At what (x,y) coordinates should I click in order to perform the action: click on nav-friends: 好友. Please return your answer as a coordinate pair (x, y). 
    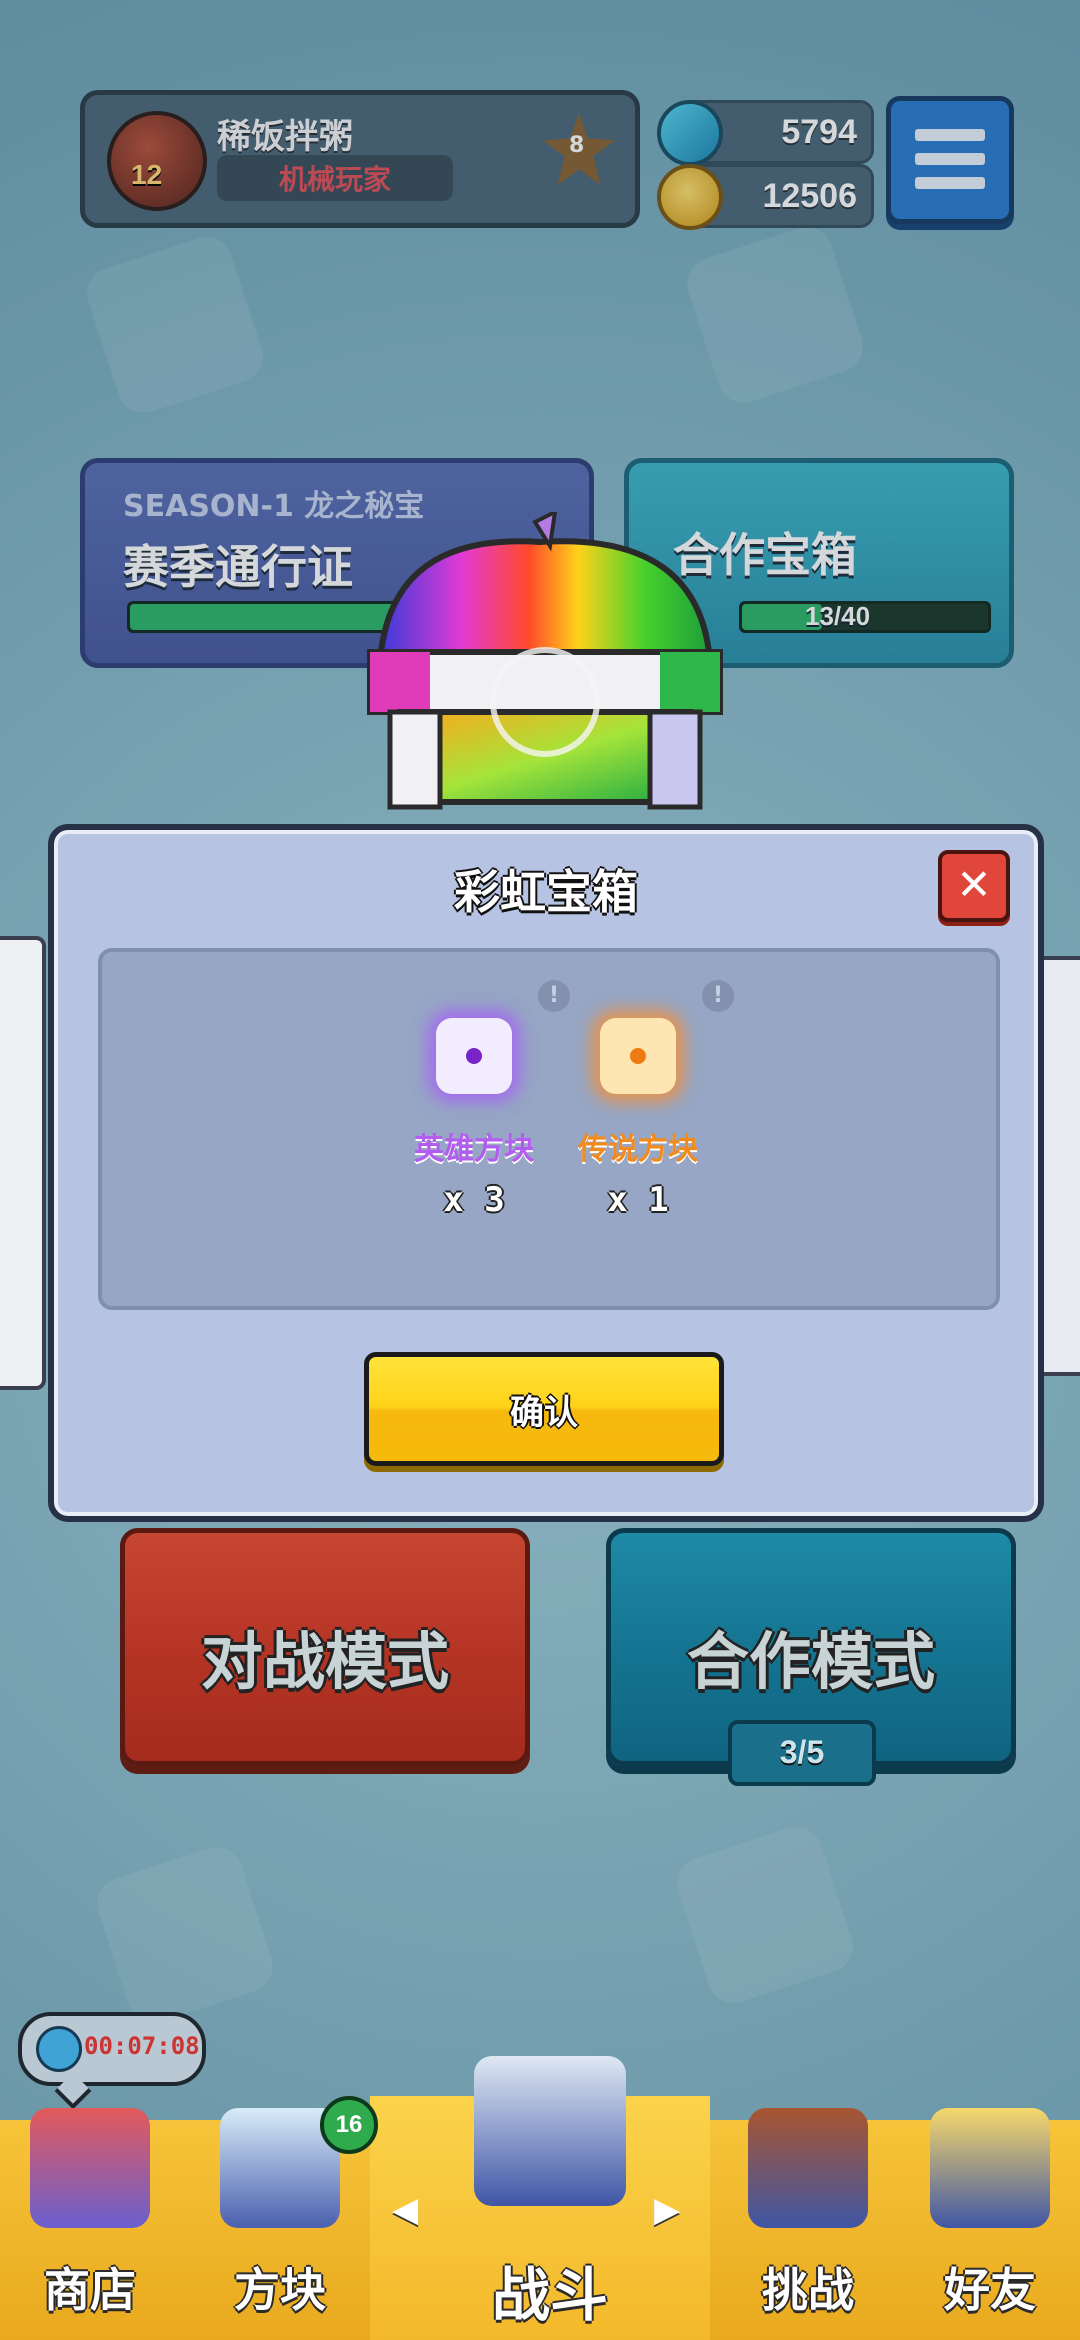
    Looking at the image, I should click on (990, 2220).